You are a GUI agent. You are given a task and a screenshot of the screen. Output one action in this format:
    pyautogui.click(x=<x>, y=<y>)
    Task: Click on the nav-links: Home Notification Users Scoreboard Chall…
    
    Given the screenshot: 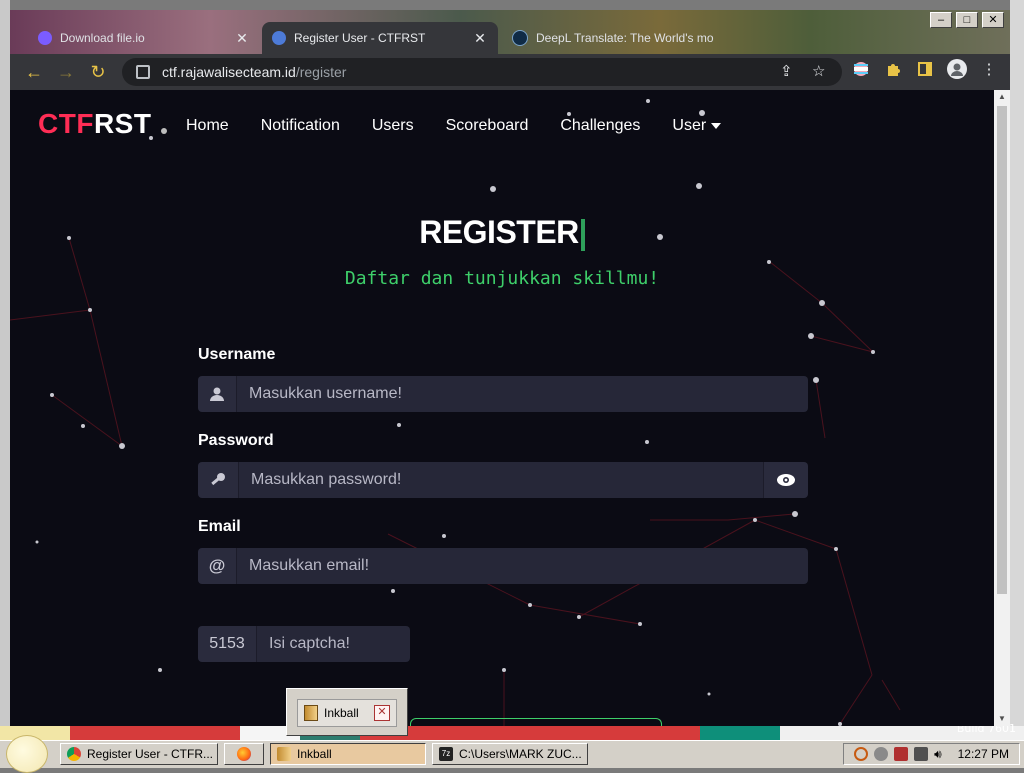 What is the action you would take?
    pyautogui.click(x=454, y=126)
    